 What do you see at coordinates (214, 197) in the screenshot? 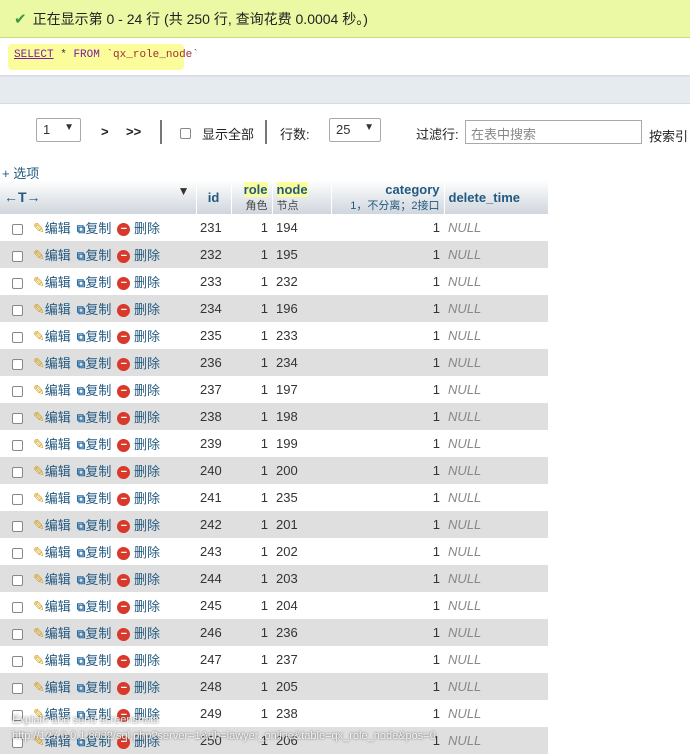
I see `column-header-id: id` at bounding box center [214, 197].